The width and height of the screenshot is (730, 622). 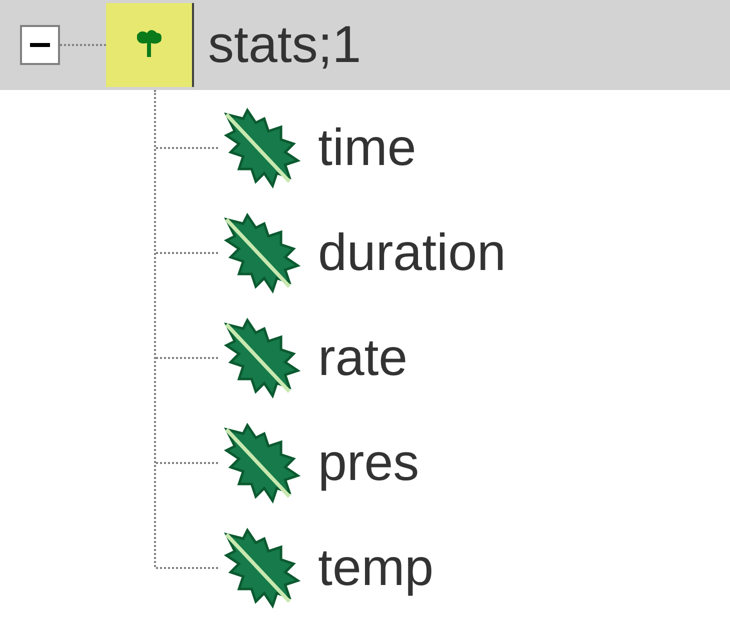 I want to click on tree-icon, so click(x=150, y=45).